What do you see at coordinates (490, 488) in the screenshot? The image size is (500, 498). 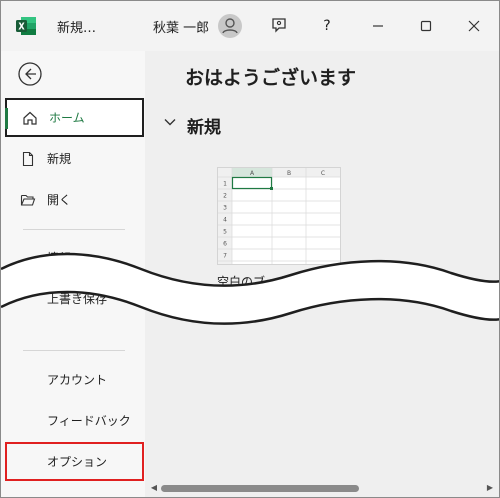 I see `scroll-right-icon: ▶` at bounding box center [490, 488].